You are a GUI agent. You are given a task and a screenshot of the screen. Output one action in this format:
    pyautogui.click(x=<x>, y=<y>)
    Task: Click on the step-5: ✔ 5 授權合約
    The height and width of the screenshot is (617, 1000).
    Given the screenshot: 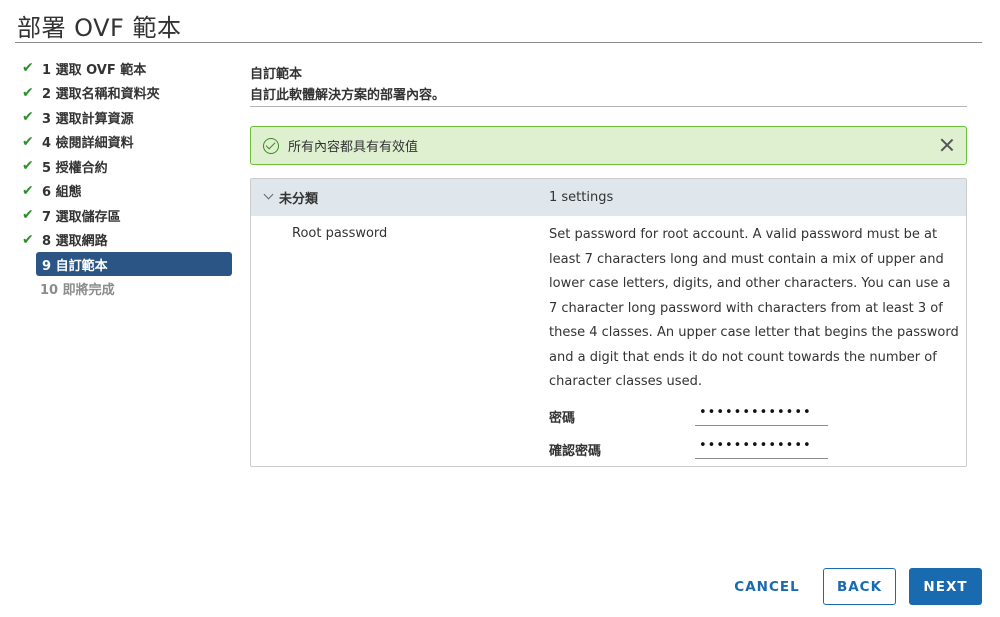 What is the action you would take?
    pyautogui.click(x=125, y=166)
    